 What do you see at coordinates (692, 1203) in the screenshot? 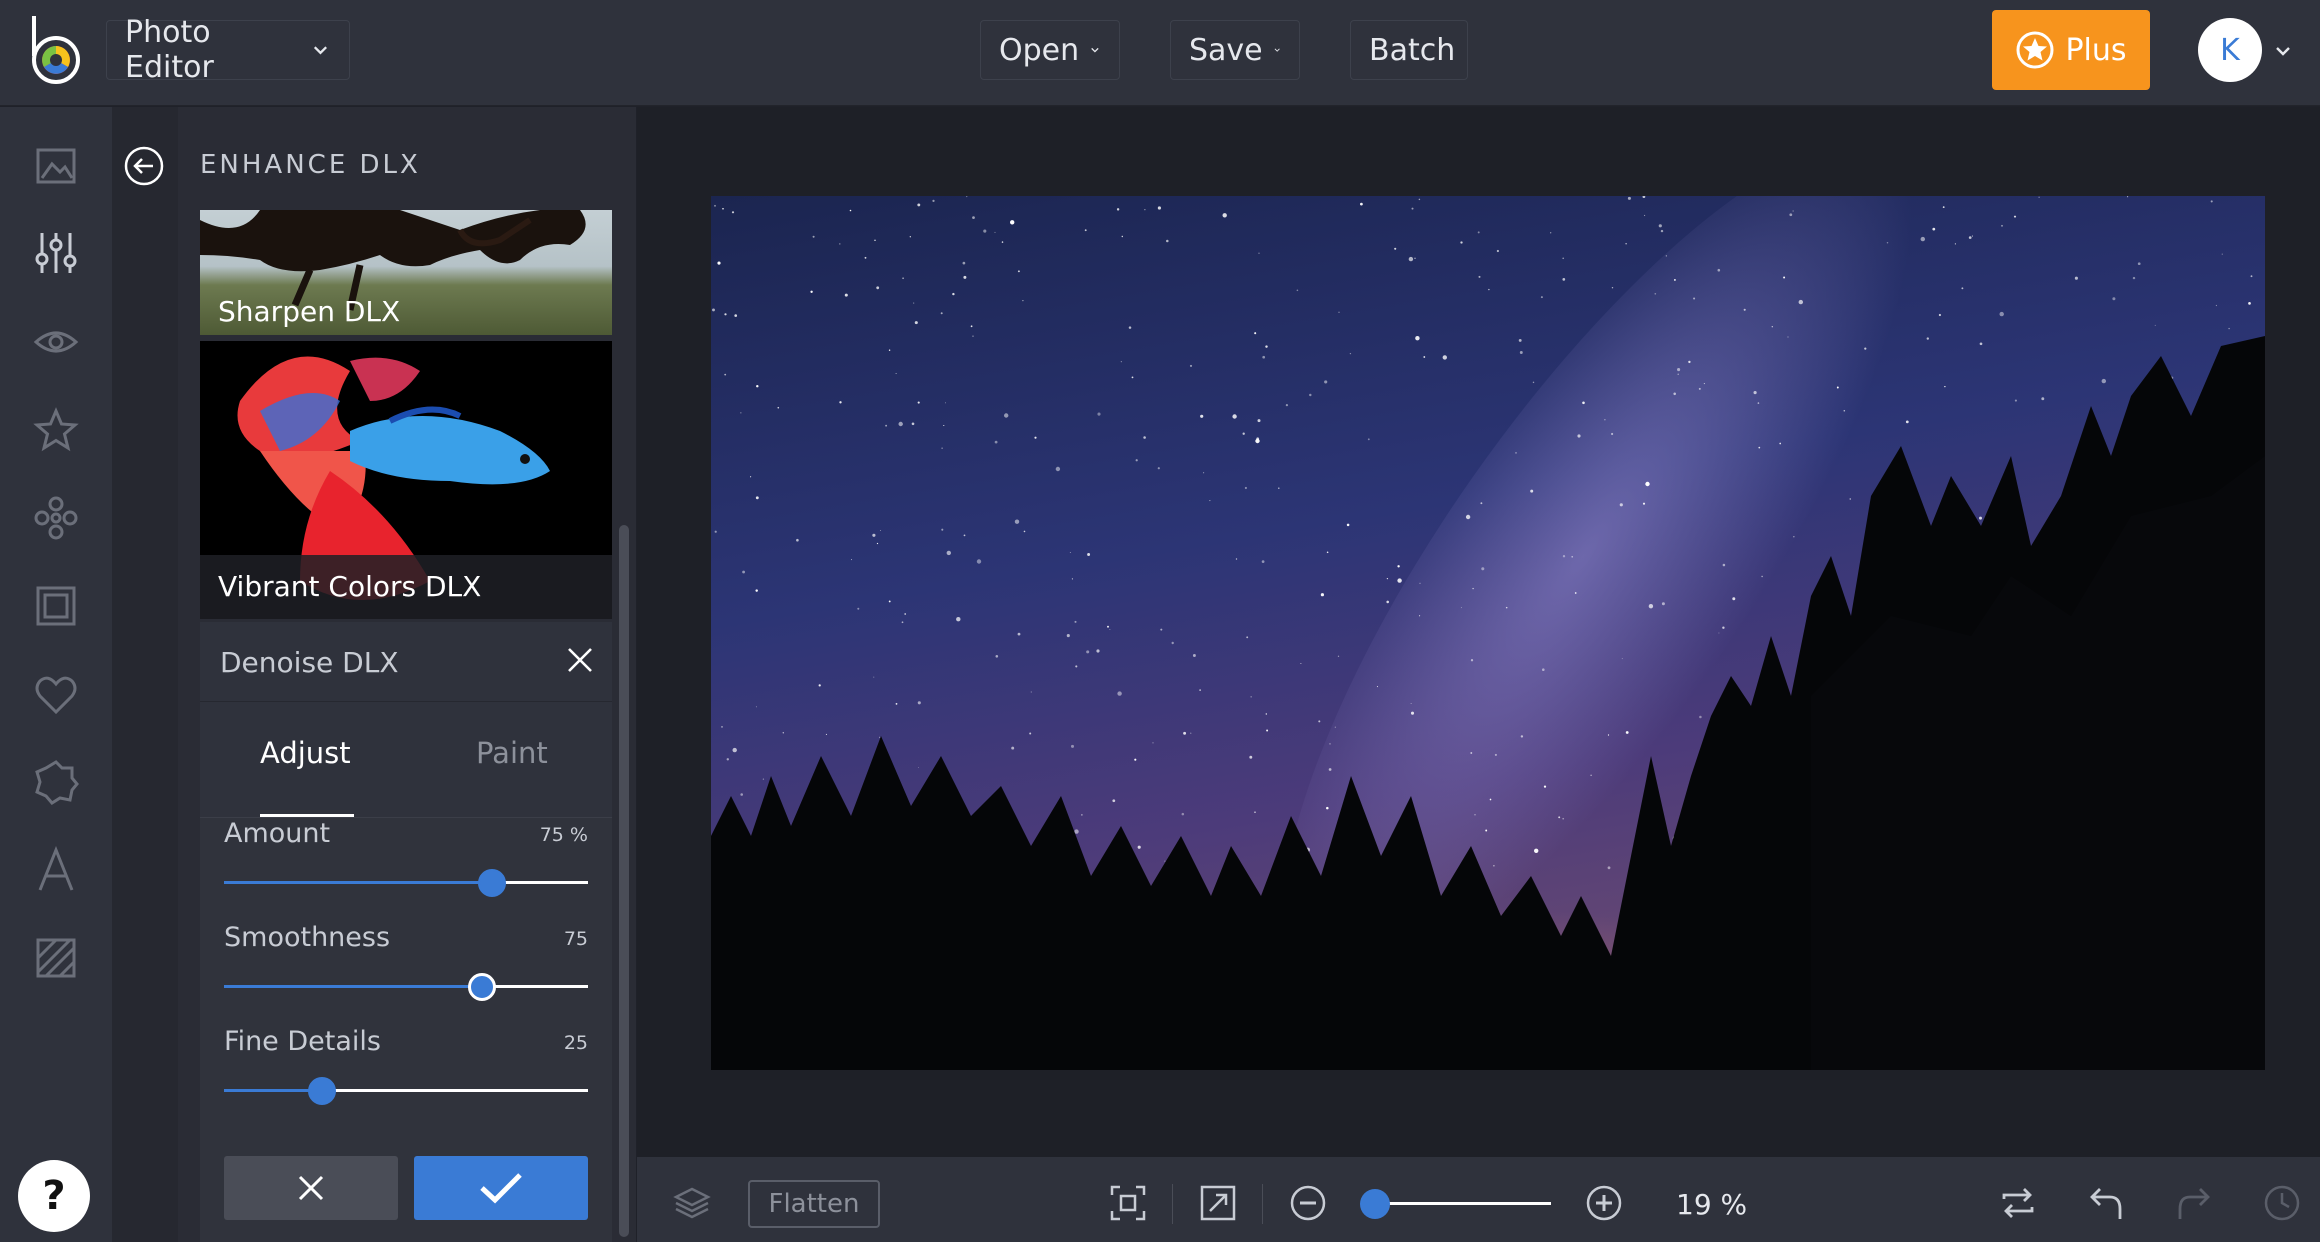
I see `layers-icon` at bounding box center [692, 1203].